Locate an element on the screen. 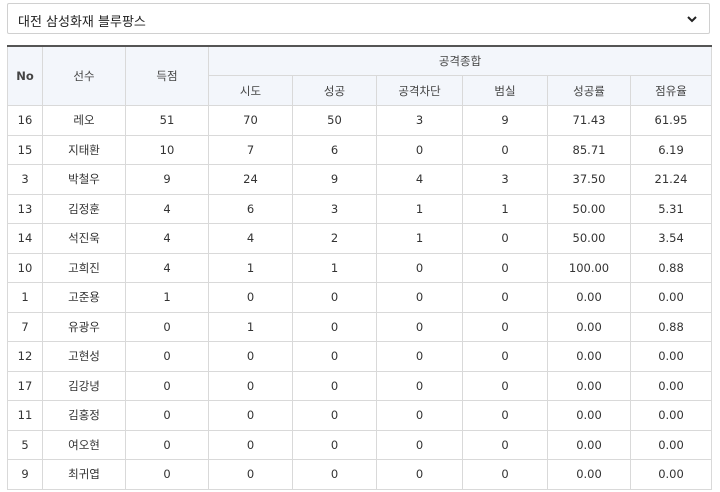 This screenshot has height=492, width=720. table-row: 16 레오 51 70 50 3 9 71.43 61.95 is located at coordinates (360, 120).